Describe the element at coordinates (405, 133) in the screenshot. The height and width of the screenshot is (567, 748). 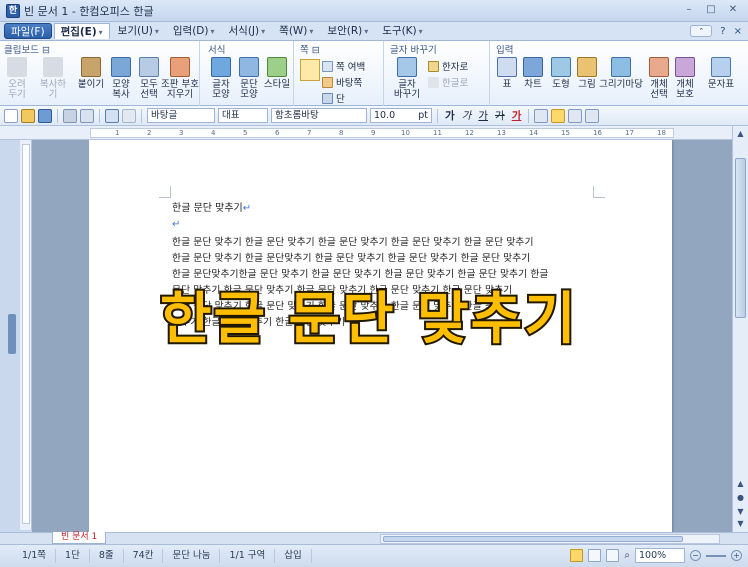
I see `ruler-number: 10` at that location.